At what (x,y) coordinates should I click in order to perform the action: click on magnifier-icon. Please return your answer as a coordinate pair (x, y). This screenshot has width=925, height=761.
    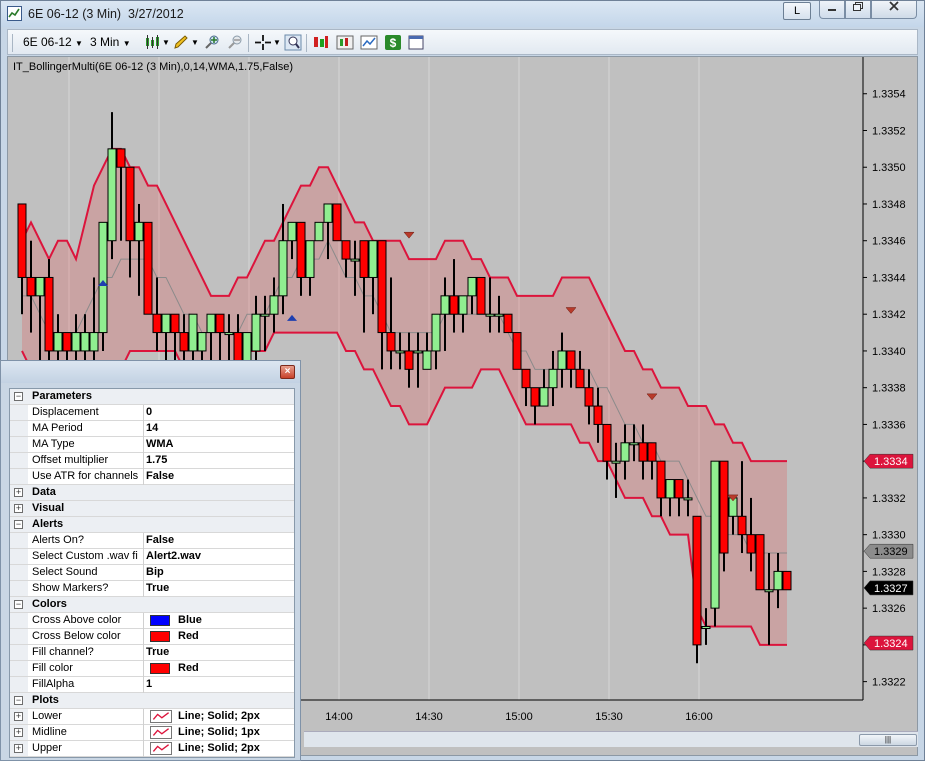
    Looking at the image, I should click on (293, 42).